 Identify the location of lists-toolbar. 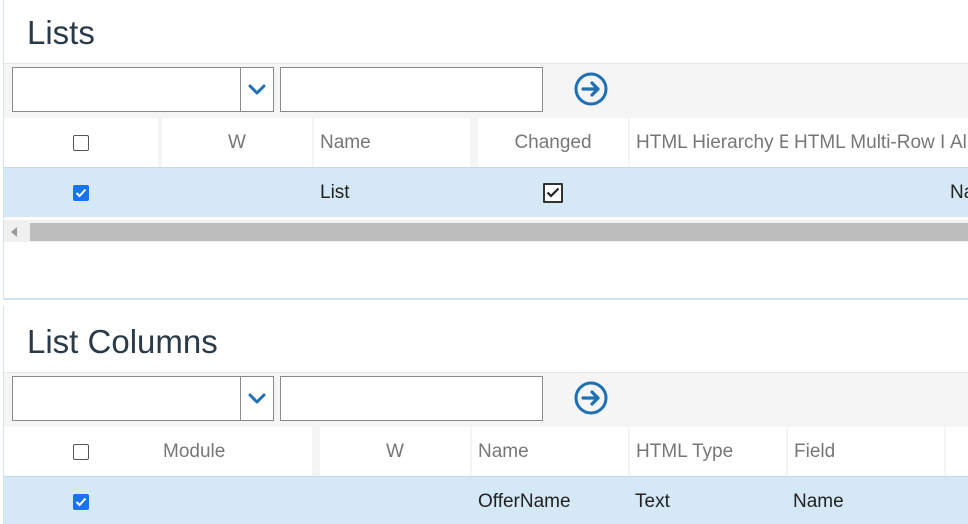
(486, 91).